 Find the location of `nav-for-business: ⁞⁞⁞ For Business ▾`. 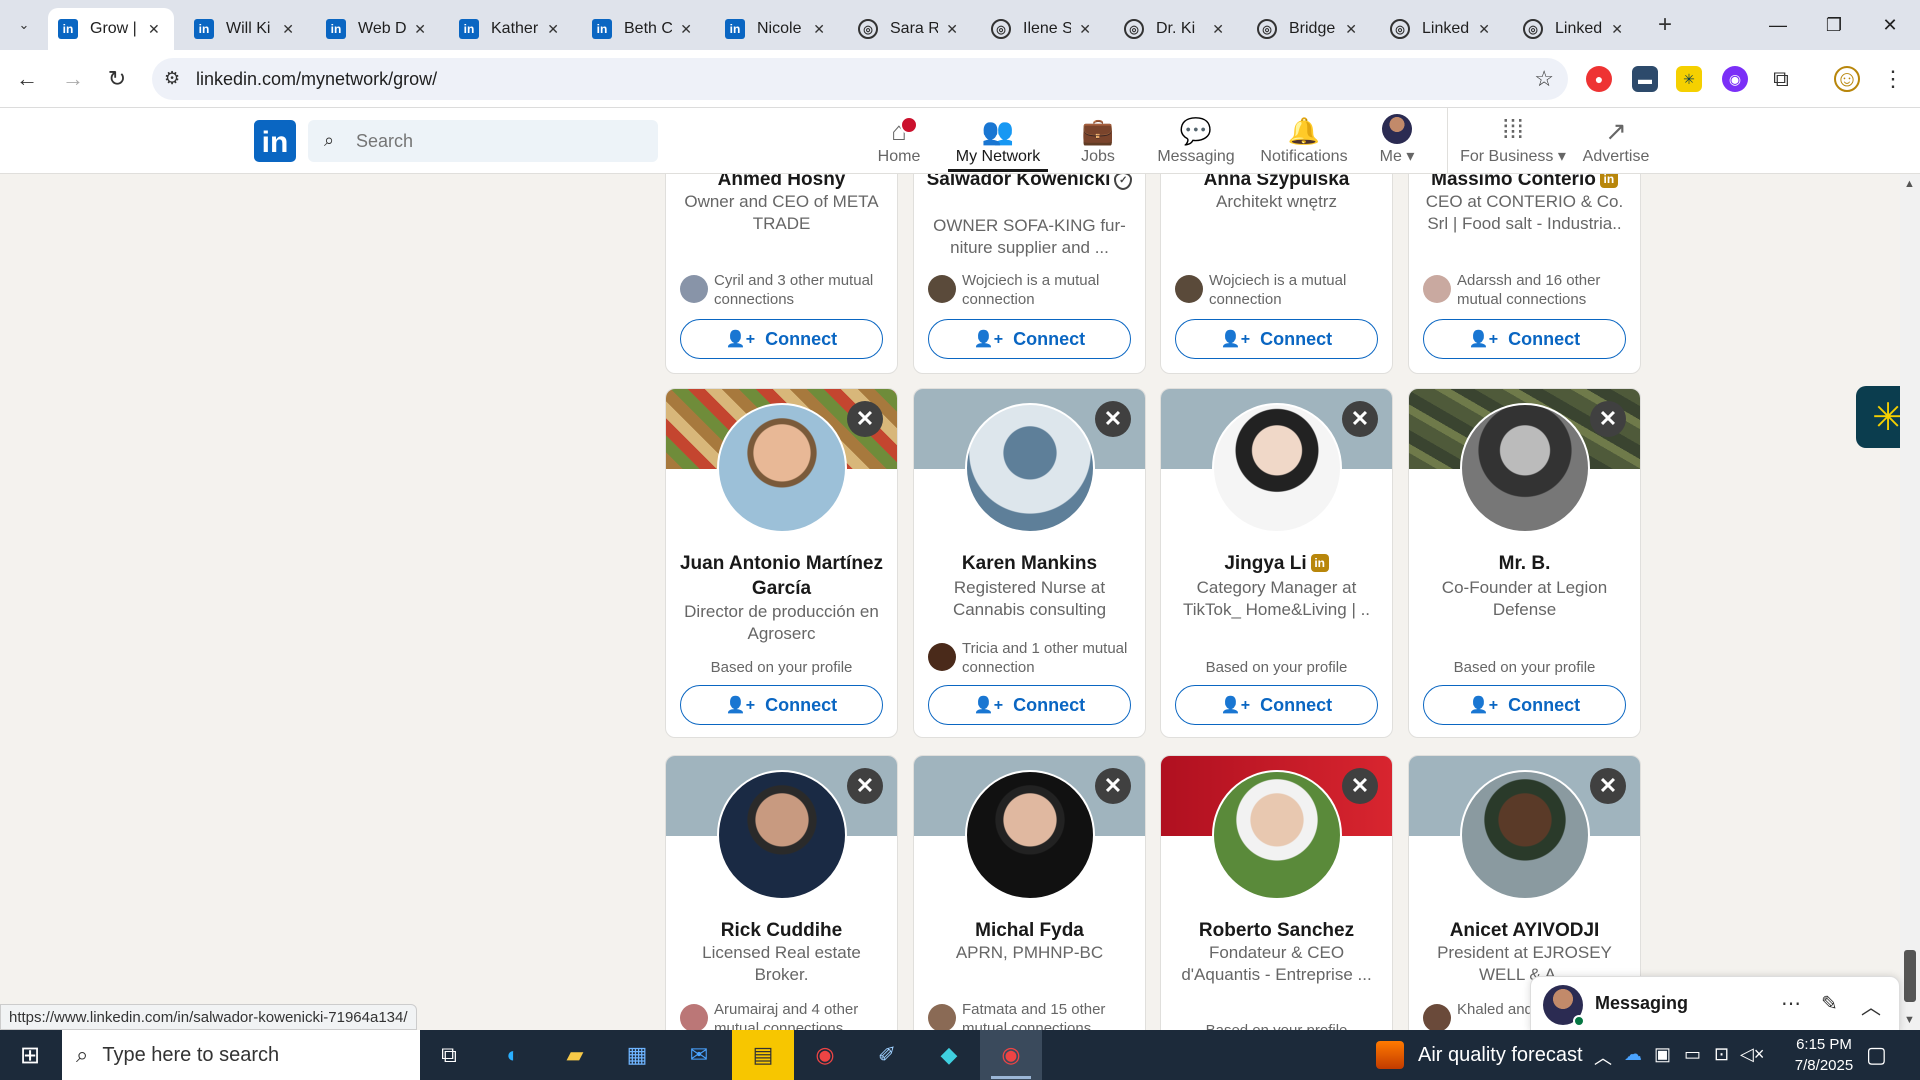

nav-for-business: ⁞⁞⁞ For Business ▾ is located at coordinates (1513, 142).